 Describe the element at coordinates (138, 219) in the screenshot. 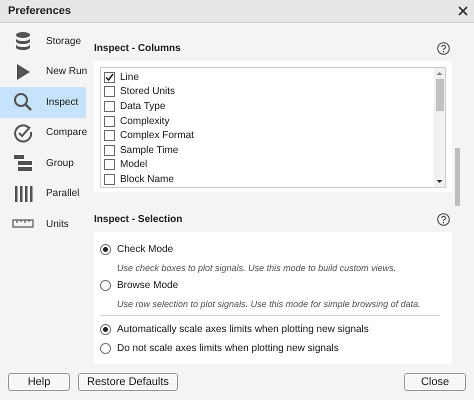

I see `section-title: Inspect - Selection` at that location.